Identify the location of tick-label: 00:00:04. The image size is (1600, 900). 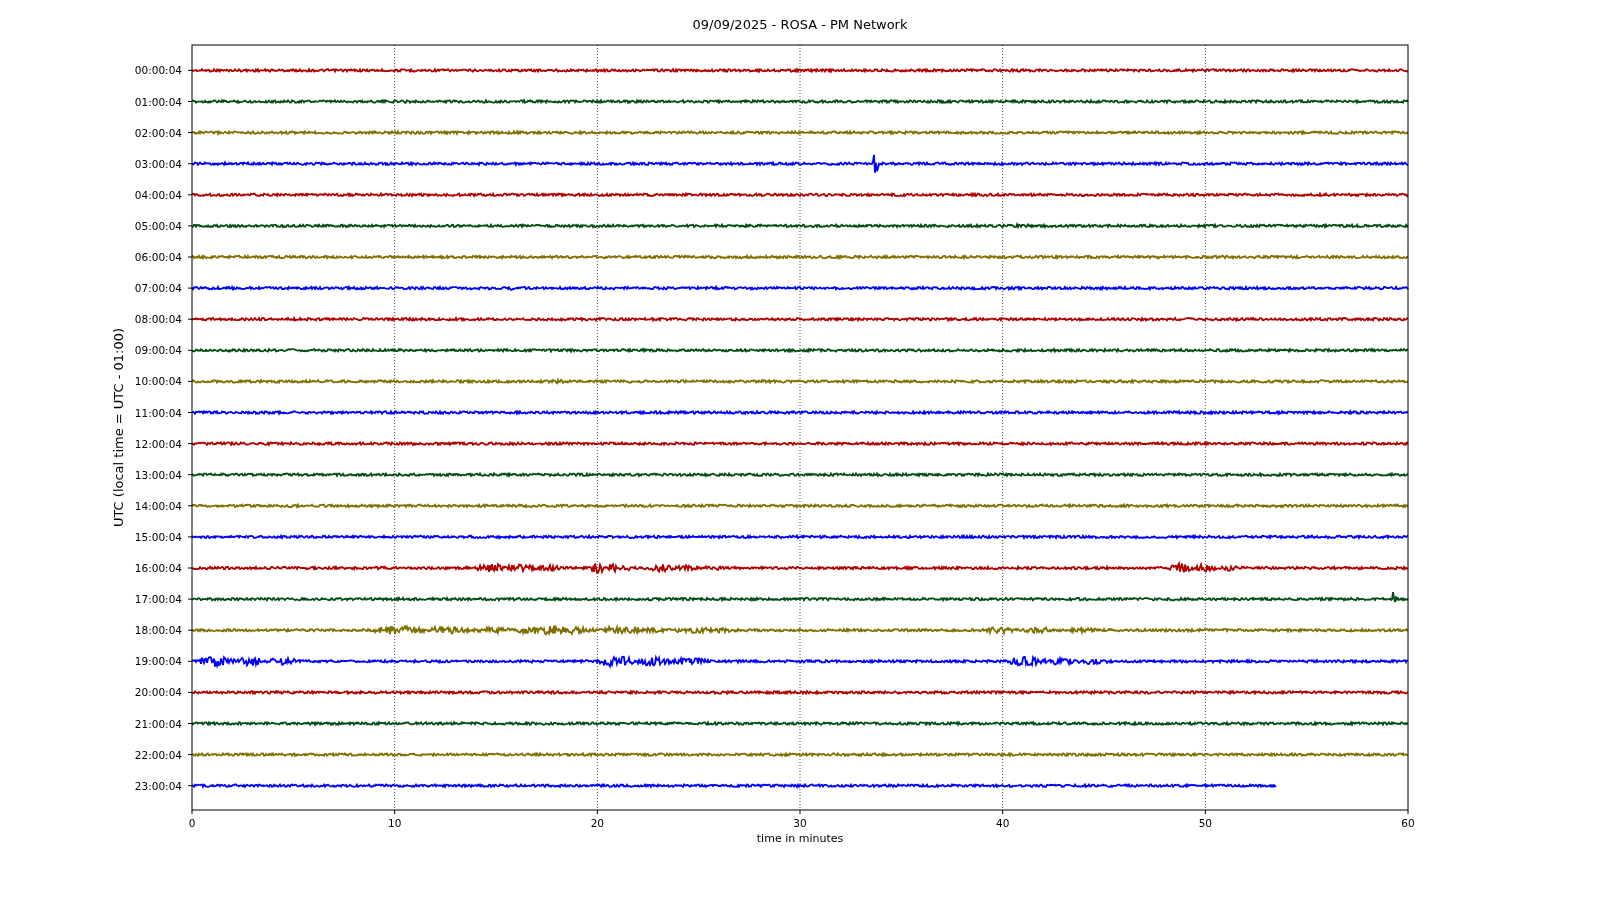
(158, 70).